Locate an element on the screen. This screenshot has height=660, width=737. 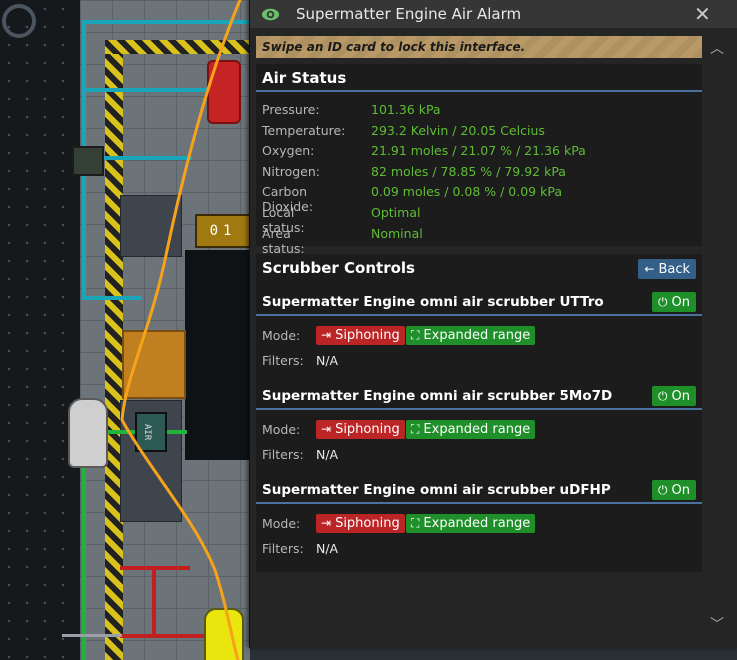
scrubber-controls-header: Scrubber Controls ← Back is located at coordinates (479, 268).